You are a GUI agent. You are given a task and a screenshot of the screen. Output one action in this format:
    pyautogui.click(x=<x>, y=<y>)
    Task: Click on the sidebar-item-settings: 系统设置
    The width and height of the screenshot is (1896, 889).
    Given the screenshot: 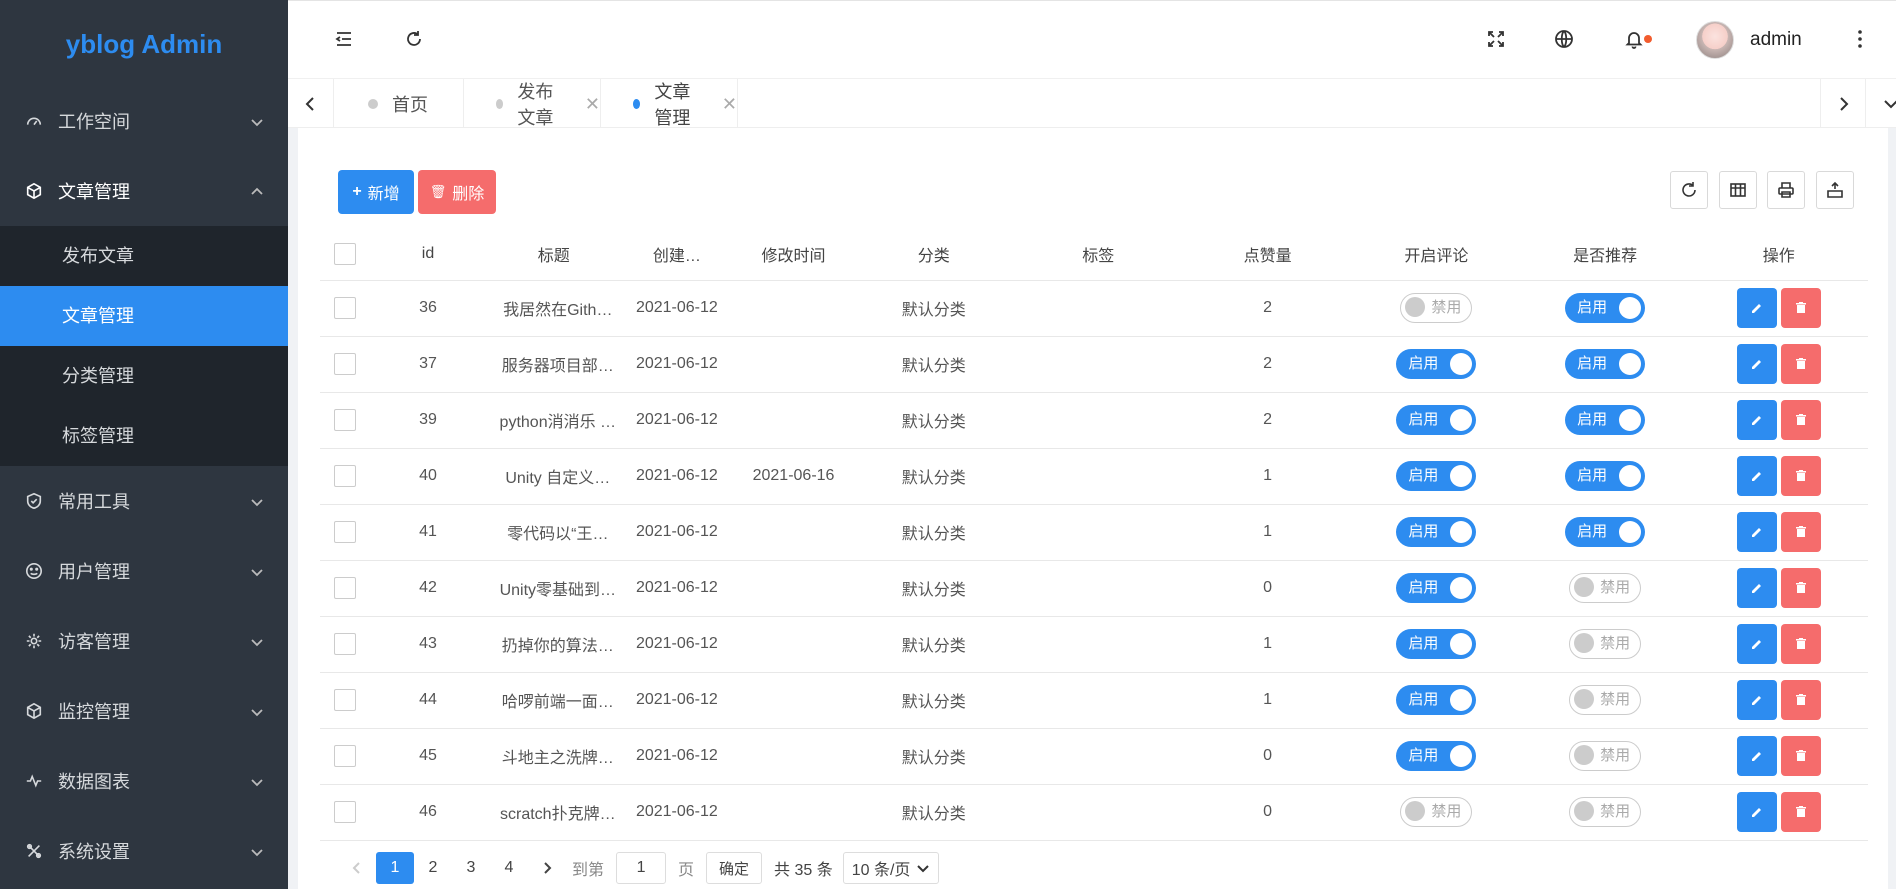 What is the action you would take?
    pyautogui.click(x=144, y=851)
    